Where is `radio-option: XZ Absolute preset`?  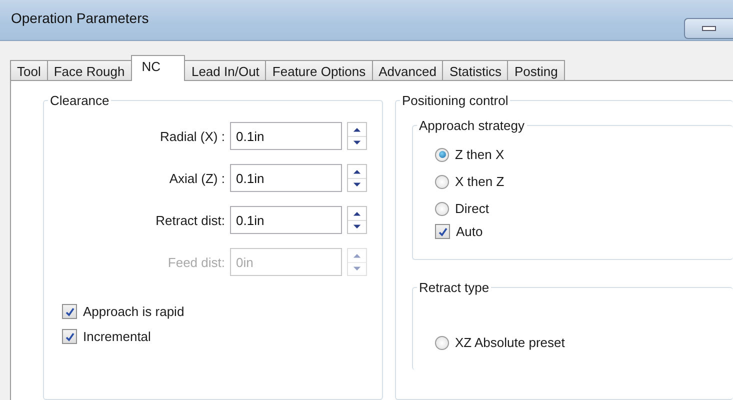
radio-option: XZ Absolute preset is located at coordinates (584, 342).